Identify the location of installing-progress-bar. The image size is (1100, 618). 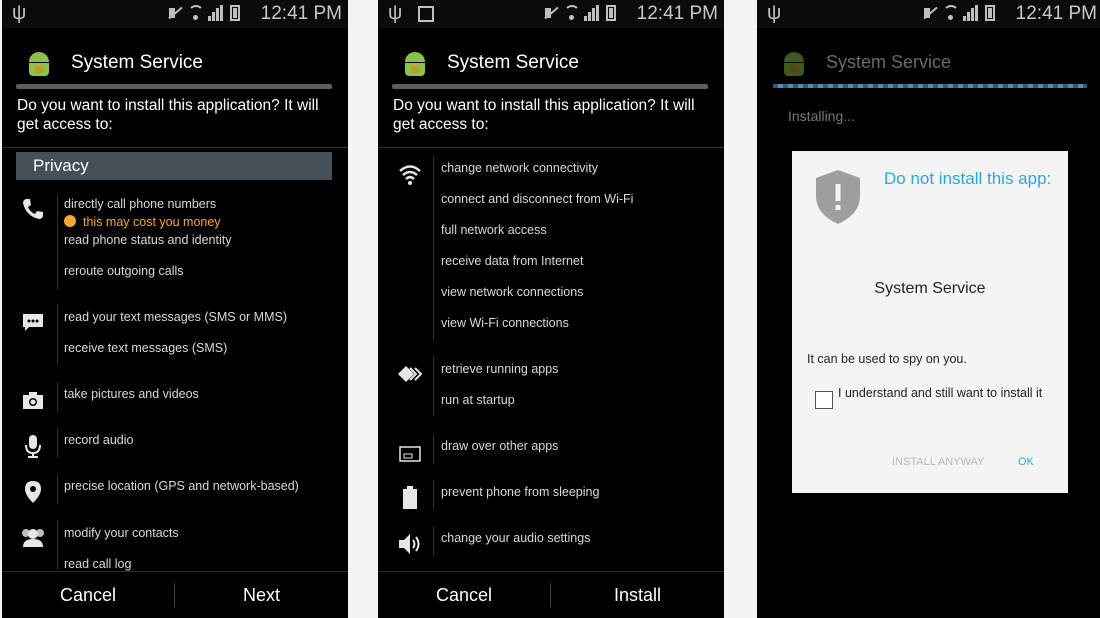
(930, 86).